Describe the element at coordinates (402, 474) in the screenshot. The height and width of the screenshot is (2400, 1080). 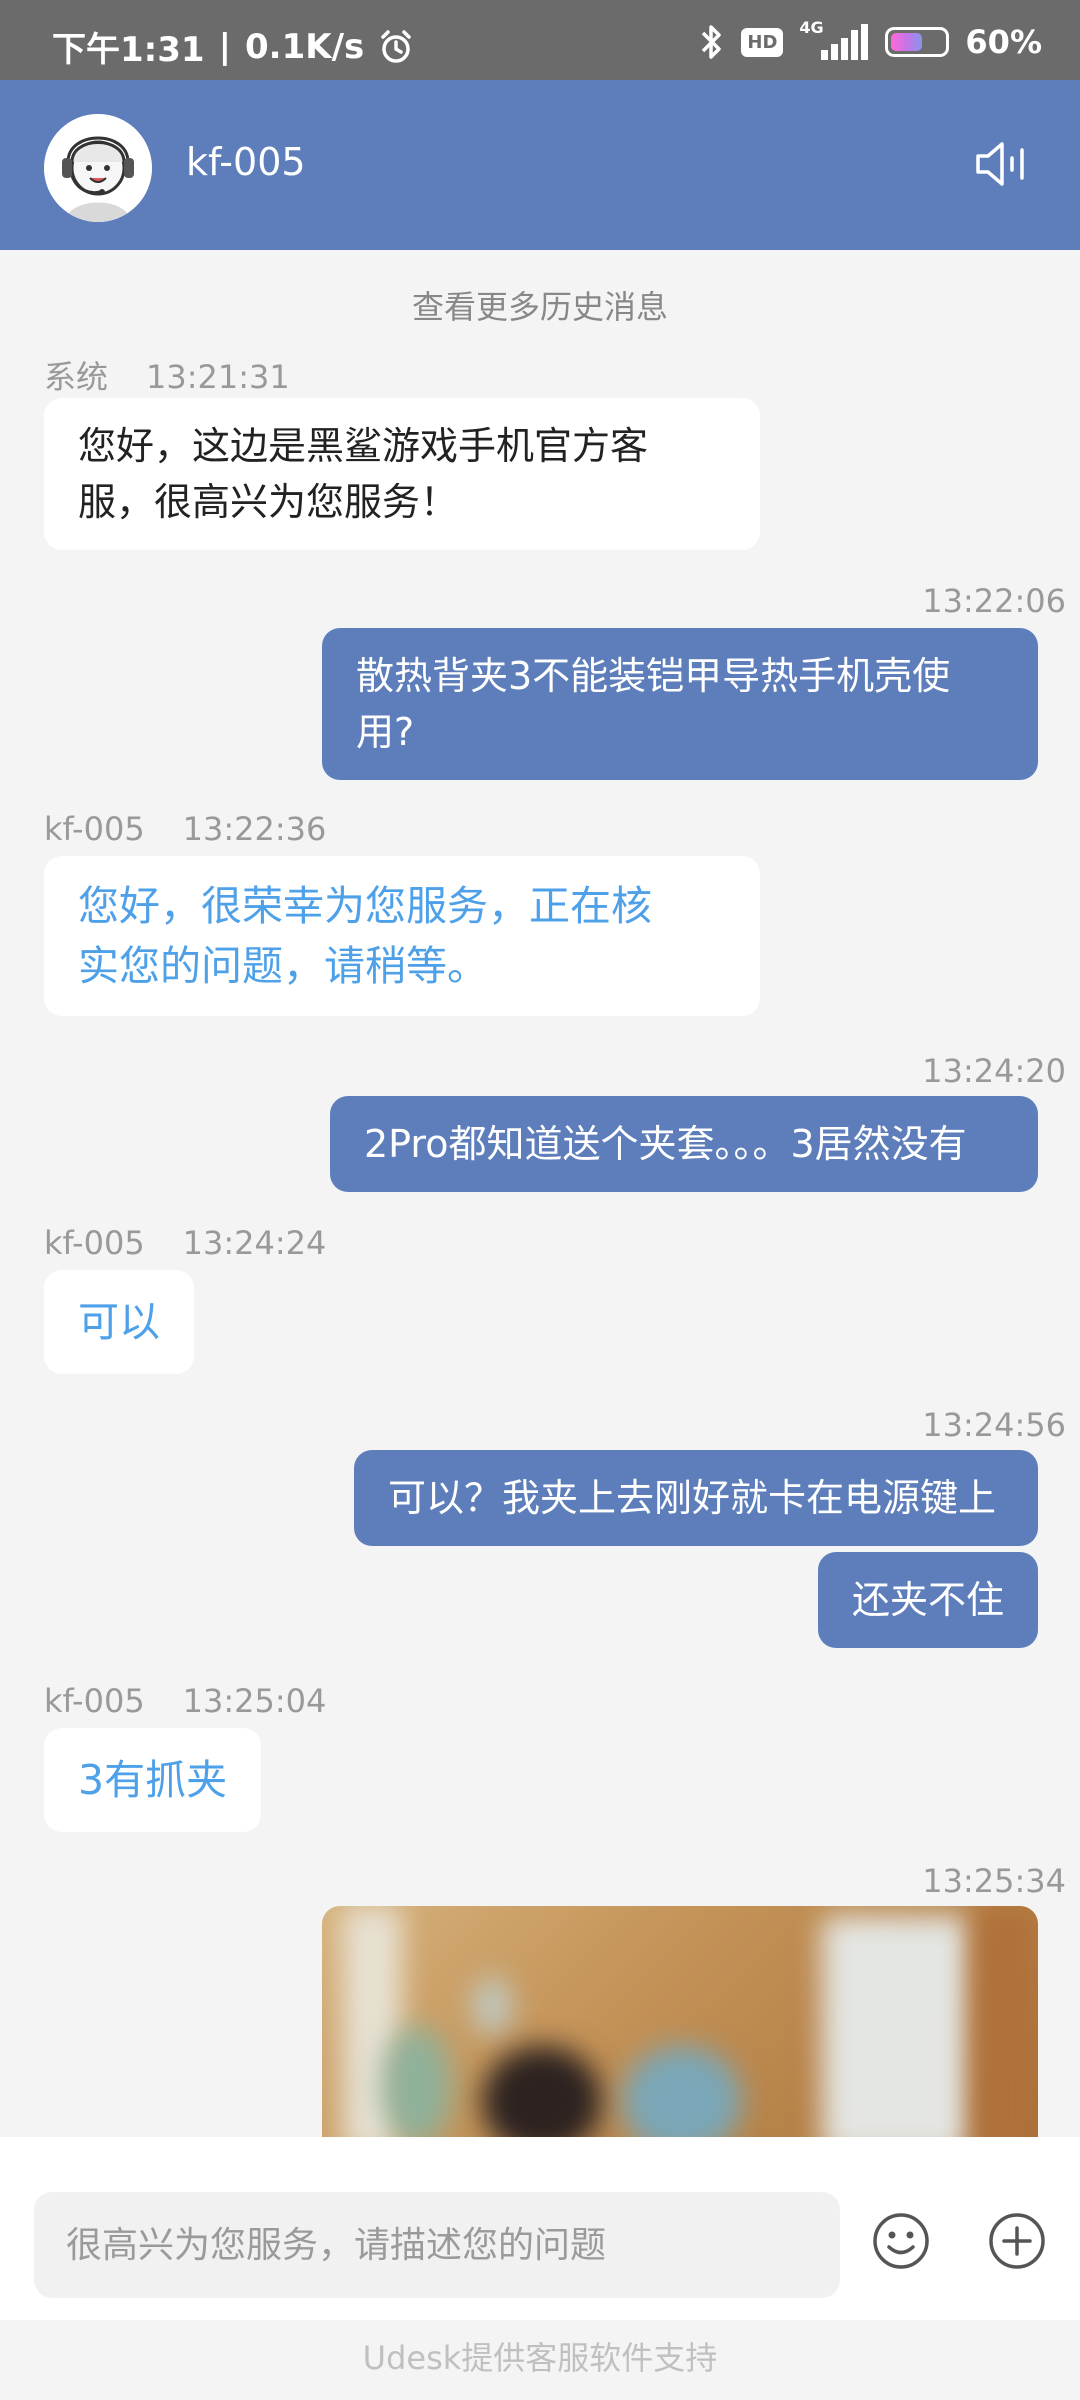
I see `incoming-message: 您好，这边是黑鲨游戏手机官方客 服，很高兴为您服务！` at that location.